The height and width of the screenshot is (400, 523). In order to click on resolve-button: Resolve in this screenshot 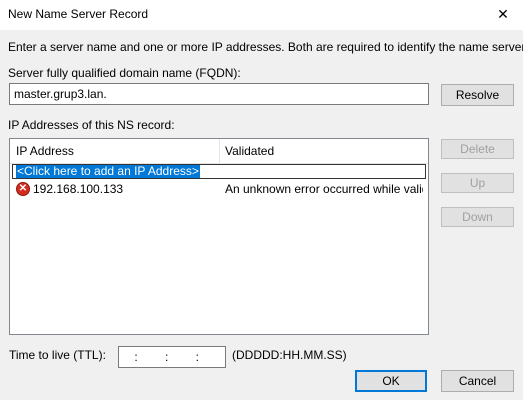, I will do `click(477, 95)`.